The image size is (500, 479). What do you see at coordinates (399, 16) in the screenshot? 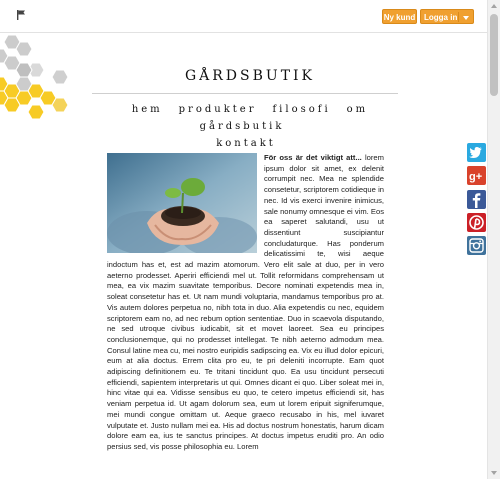
I see `new-customer-button: Ny kund` at bounding box center [399, 16].